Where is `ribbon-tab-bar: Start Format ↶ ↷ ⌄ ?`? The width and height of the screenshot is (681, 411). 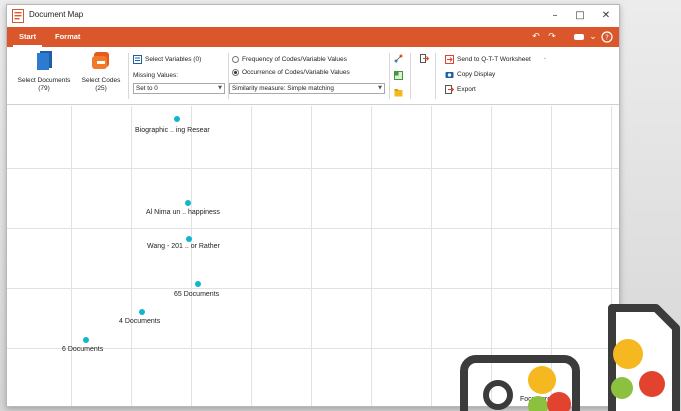 ribbon-tab-bar: Start Format ↶ ↷ ⌄ ? is located at coordinates (313, 37).